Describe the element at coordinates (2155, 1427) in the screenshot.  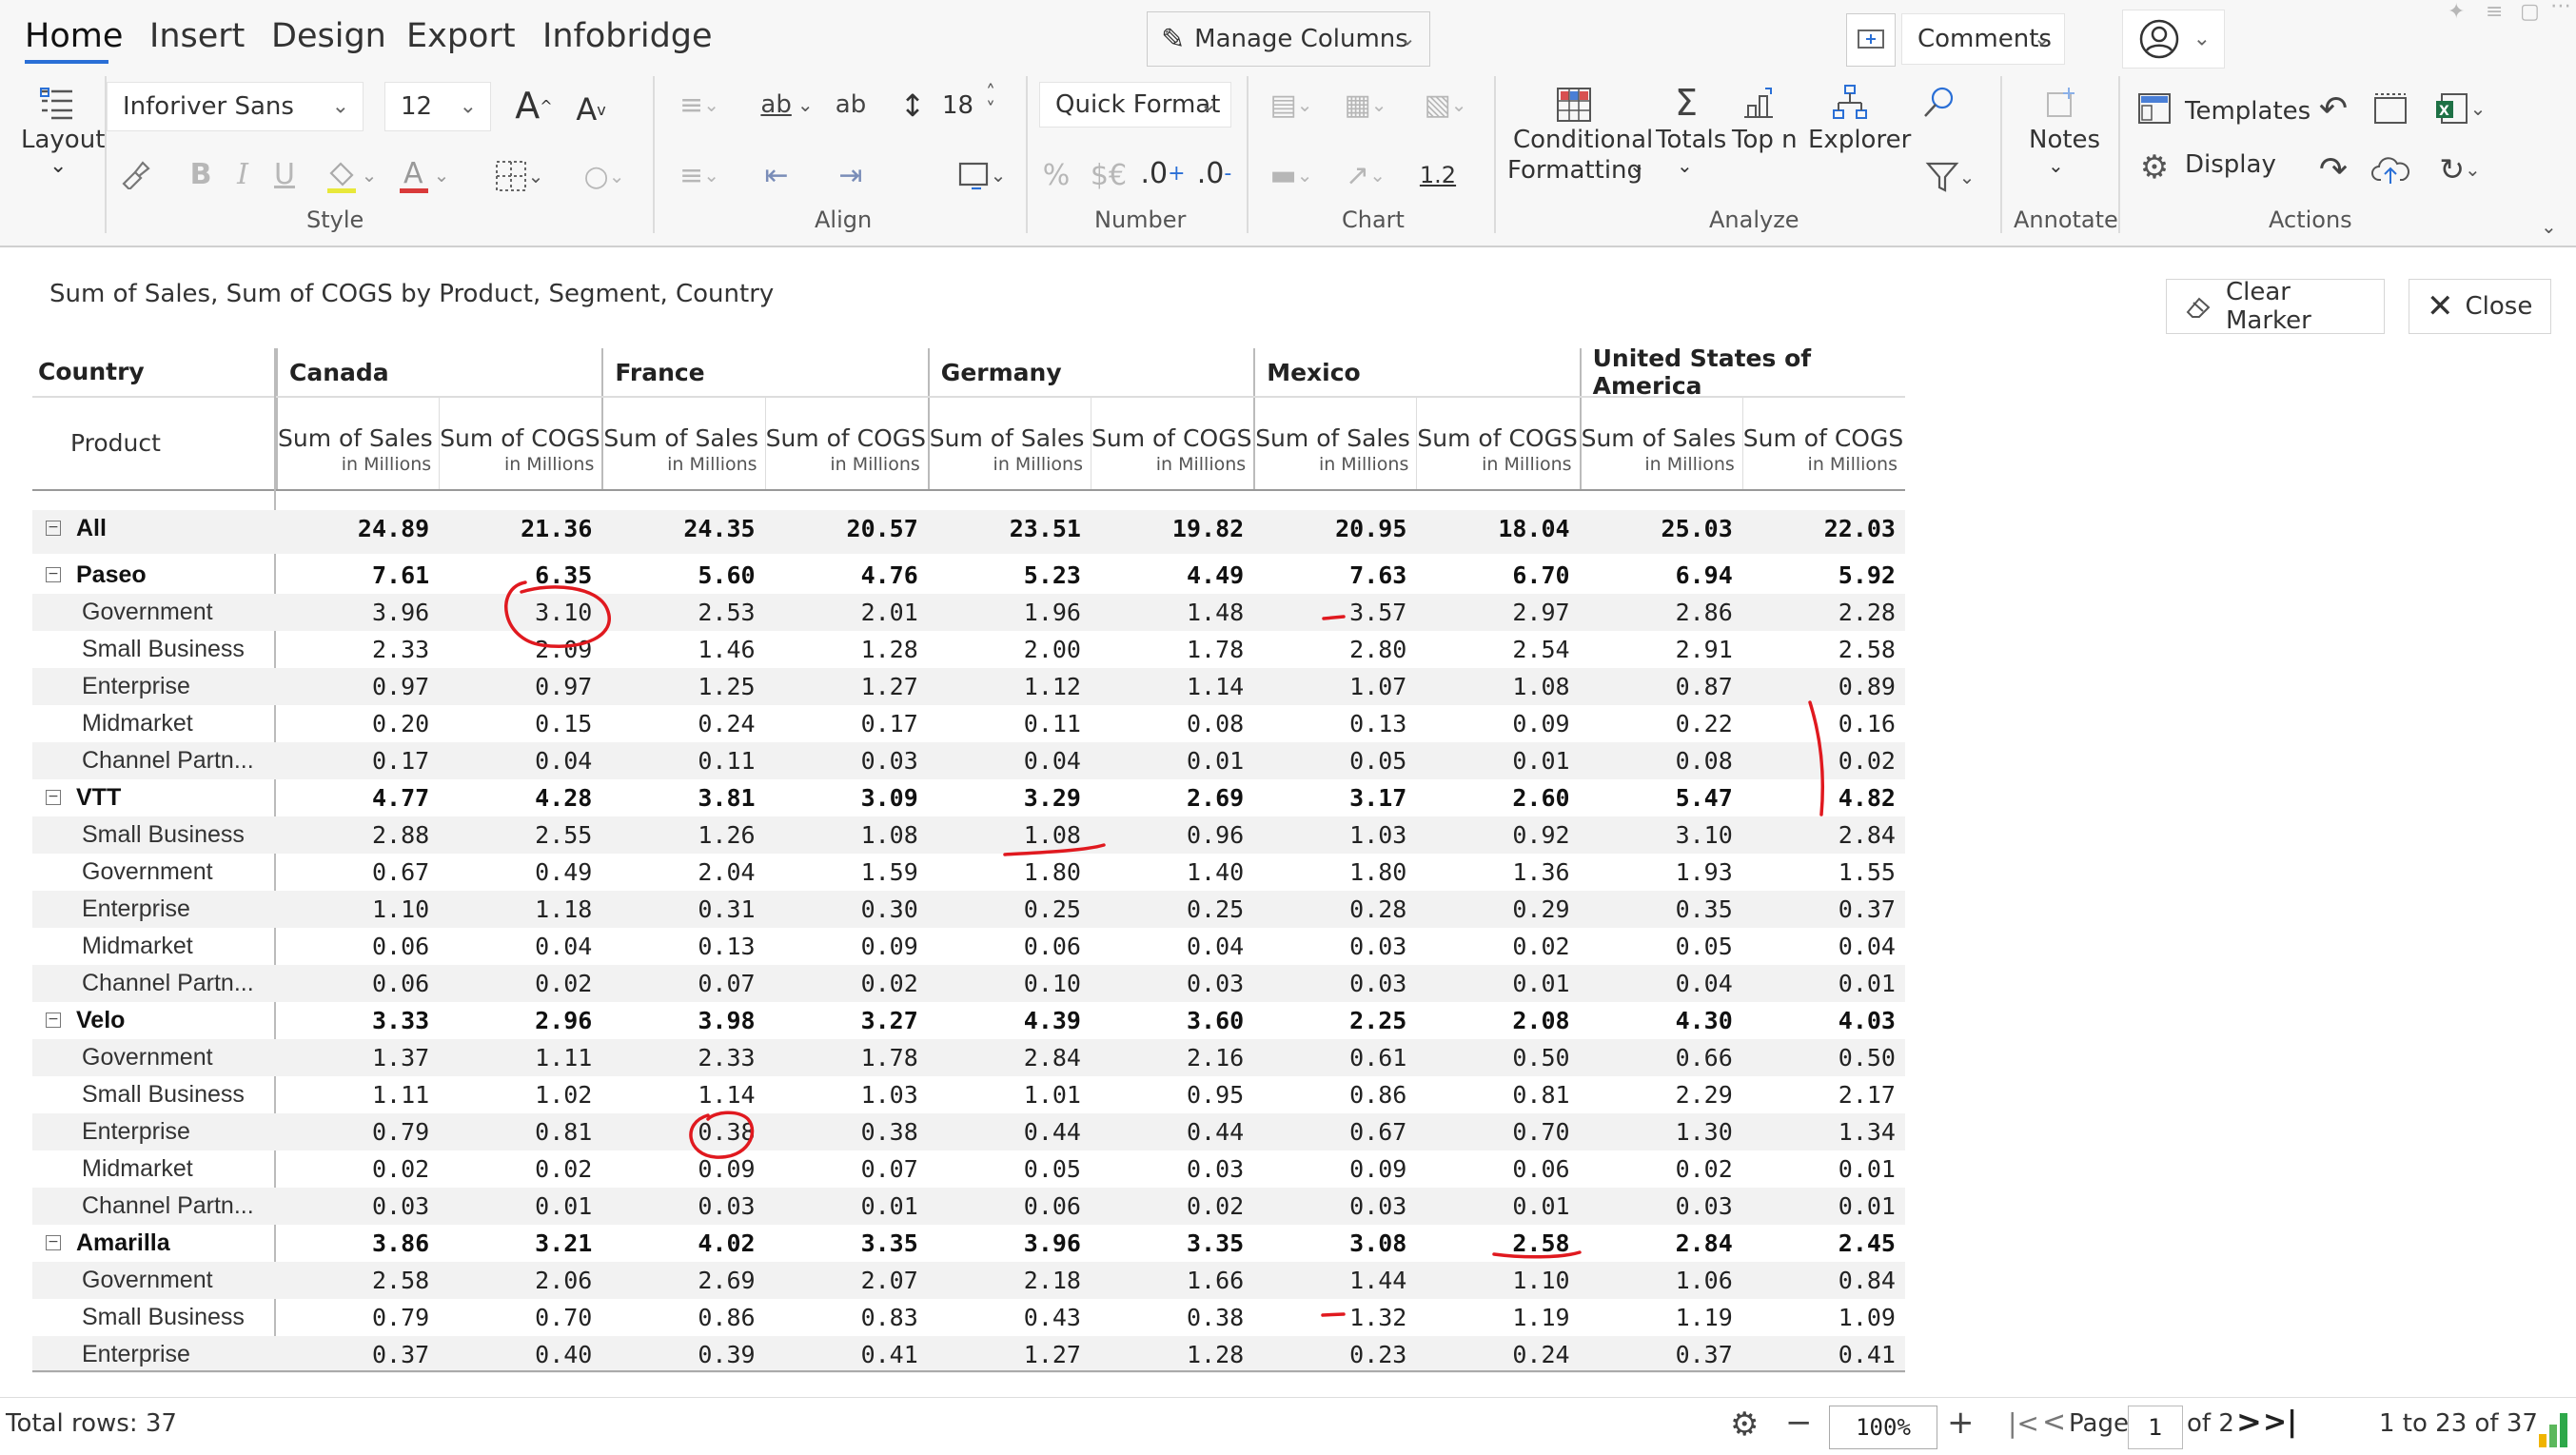
I see `page-input: 1` at that location.